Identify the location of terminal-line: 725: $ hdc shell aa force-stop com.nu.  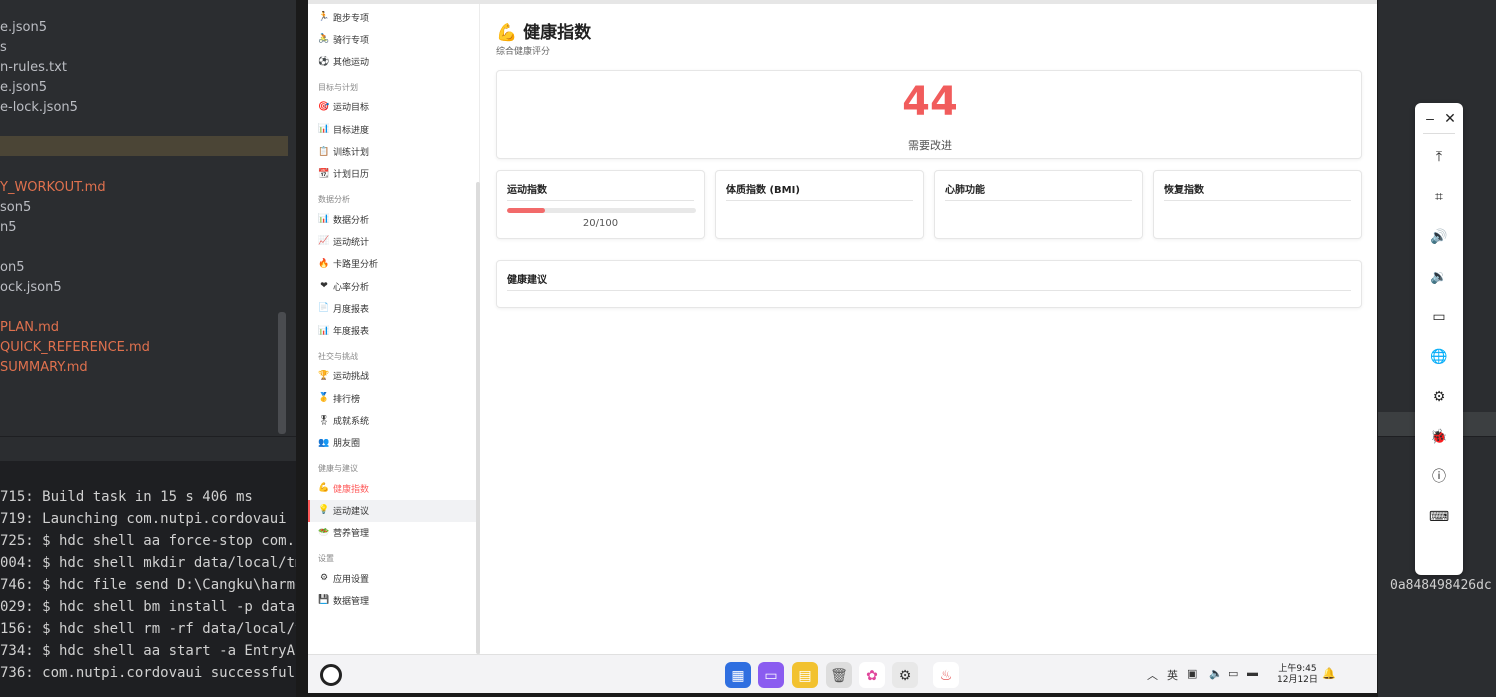
(156, 541).